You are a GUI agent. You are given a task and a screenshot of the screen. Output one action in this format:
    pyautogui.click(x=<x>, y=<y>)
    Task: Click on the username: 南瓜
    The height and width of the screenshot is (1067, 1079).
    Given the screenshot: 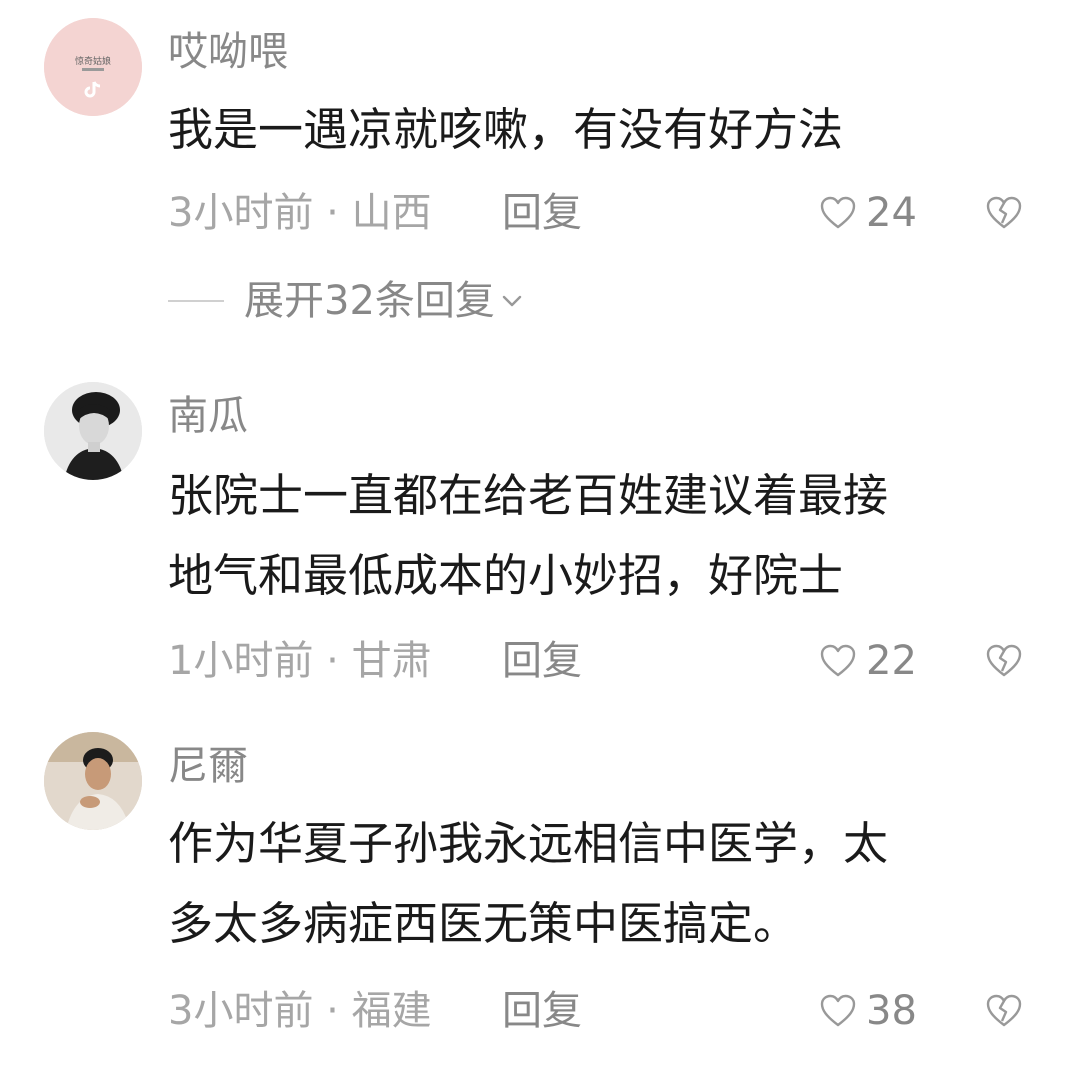 What is the action you would take?
    pyautogui.click(x=208, y=416)
    